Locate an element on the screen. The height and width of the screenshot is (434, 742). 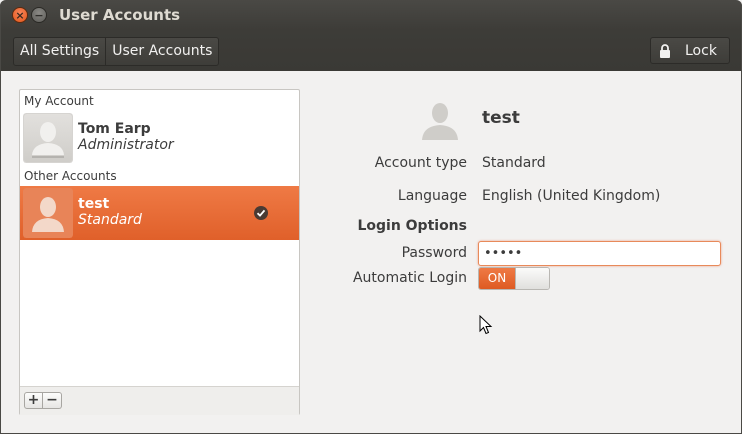
user-name: test is located at coordinates (94, 204).